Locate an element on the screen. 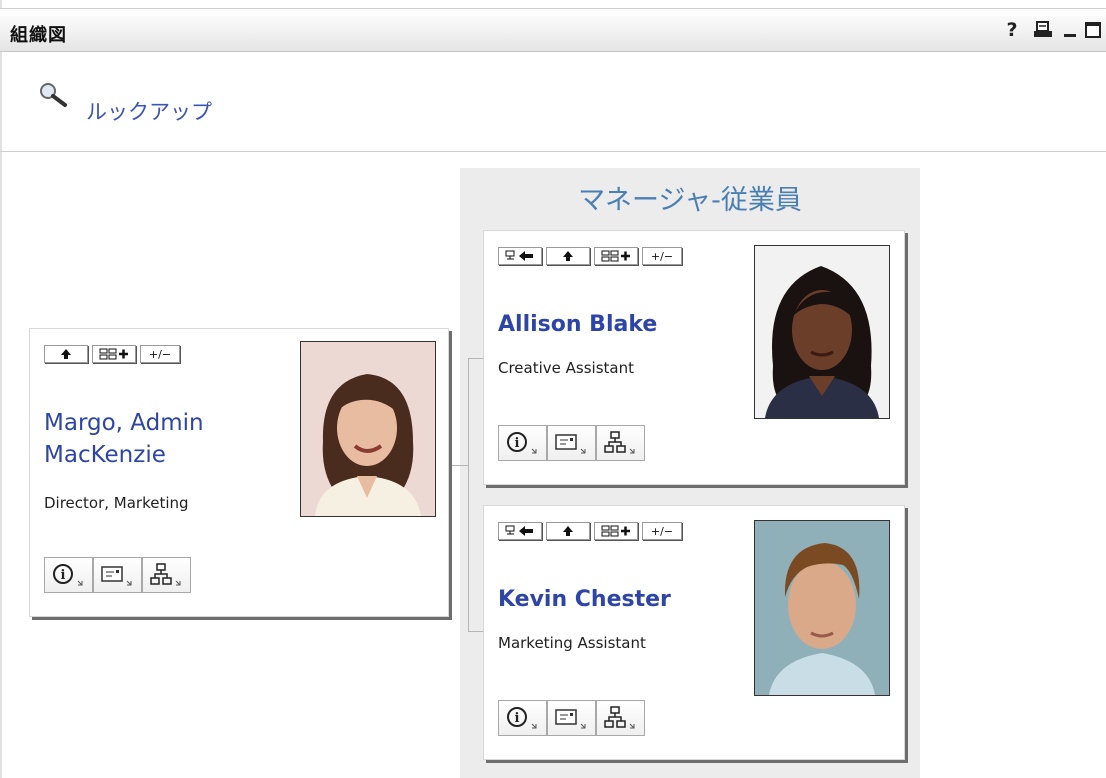 The image size is (1106, 778). employee-role: Creative Assistant is located at coordinates (566, 368).